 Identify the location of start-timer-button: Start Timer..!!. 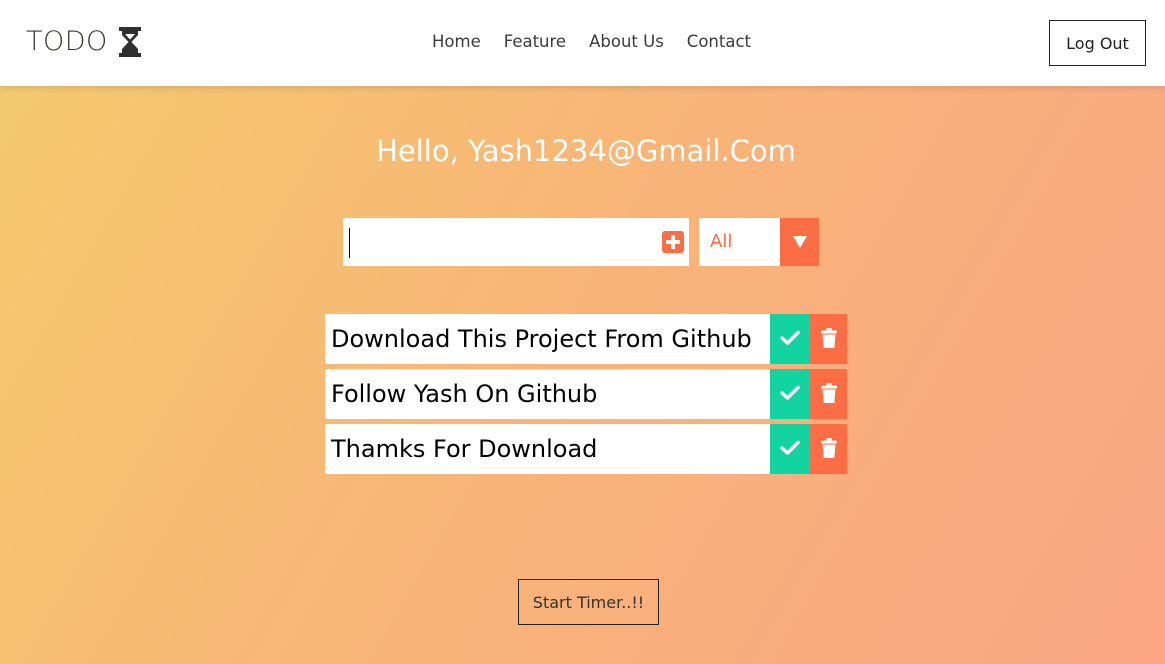
(588, 602).